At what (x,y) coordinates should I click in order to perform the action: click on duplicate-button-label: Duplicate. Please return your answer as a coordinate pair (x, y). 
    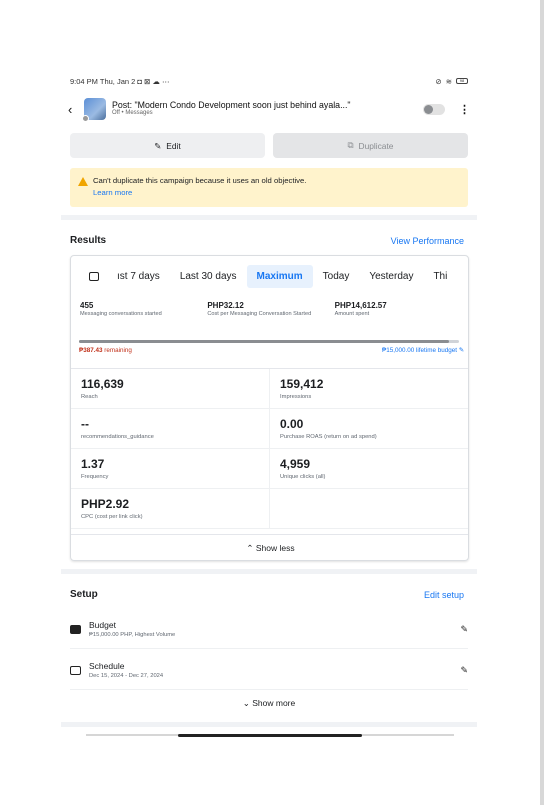
    Looking at the image, I should click on (376, 145).